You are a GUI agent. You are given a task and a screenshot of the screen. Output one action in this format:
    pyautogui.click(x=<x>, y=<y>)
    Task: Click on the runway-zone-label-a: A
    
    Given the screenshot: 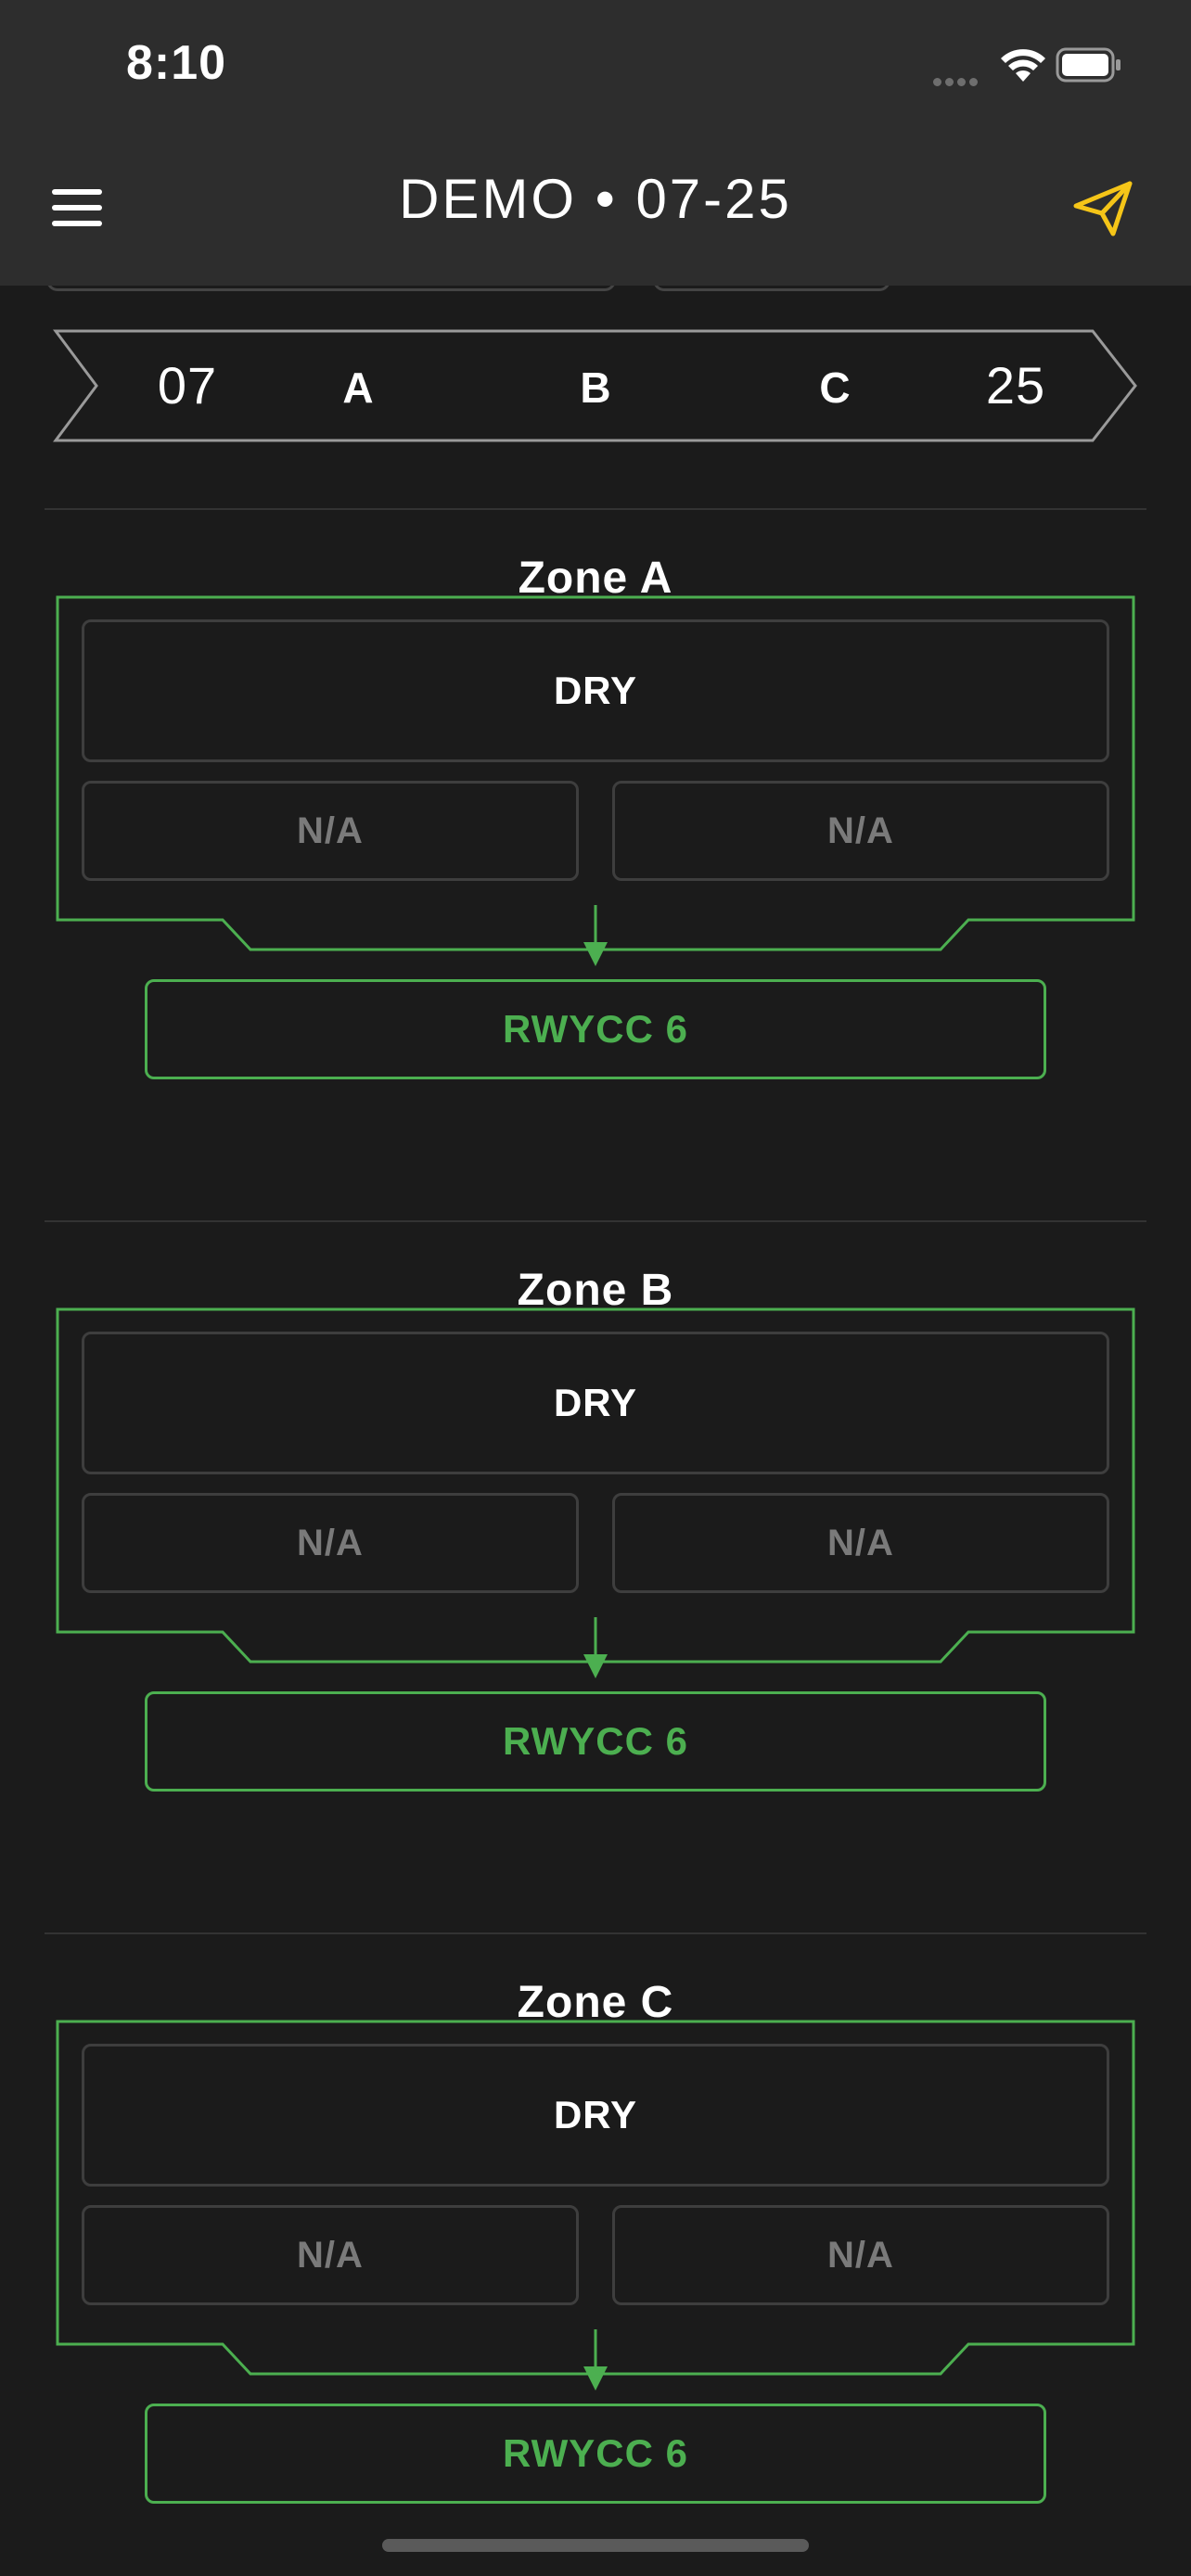 What is the action you would take?
    pyautogui.click(x=358, y=388)
    